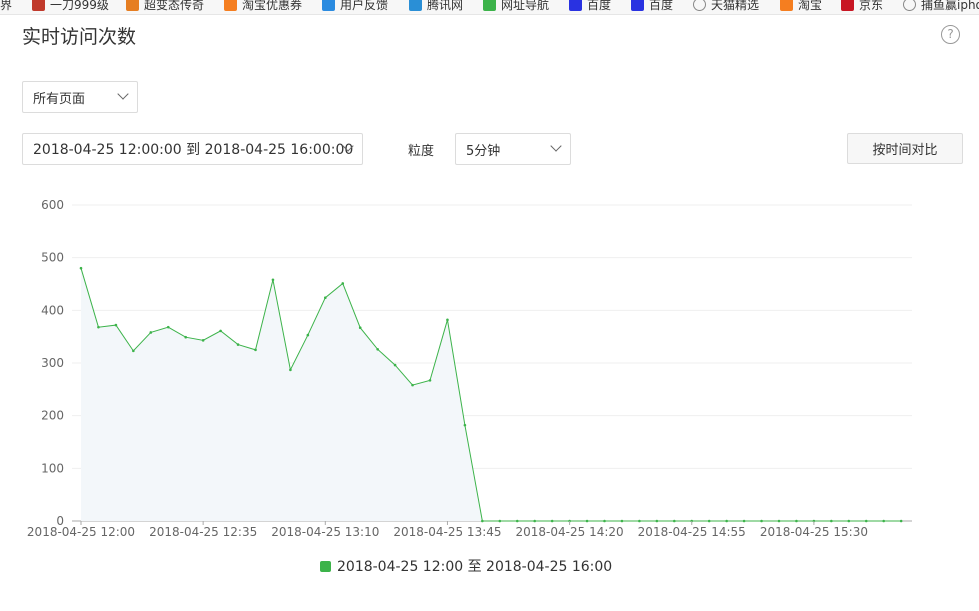 This screenshot has height=611, width=979. I want to click on x-tick-label: 2018-04-25 13:10, so click(325, 532).